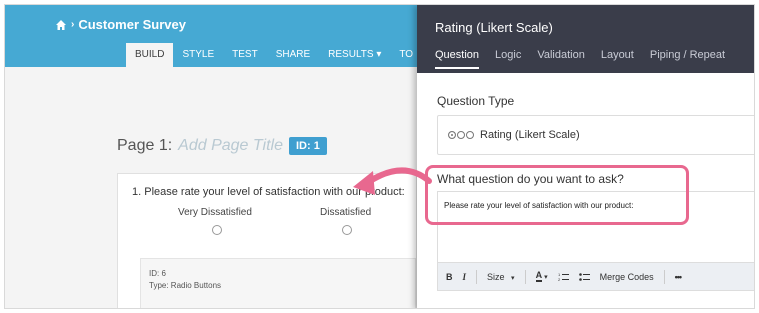 This screenshot has width=759, height=313. Describe the element at coordinates (354, 55) in the screenshot. I see `tab-results: RESULTS ▾` at that location.